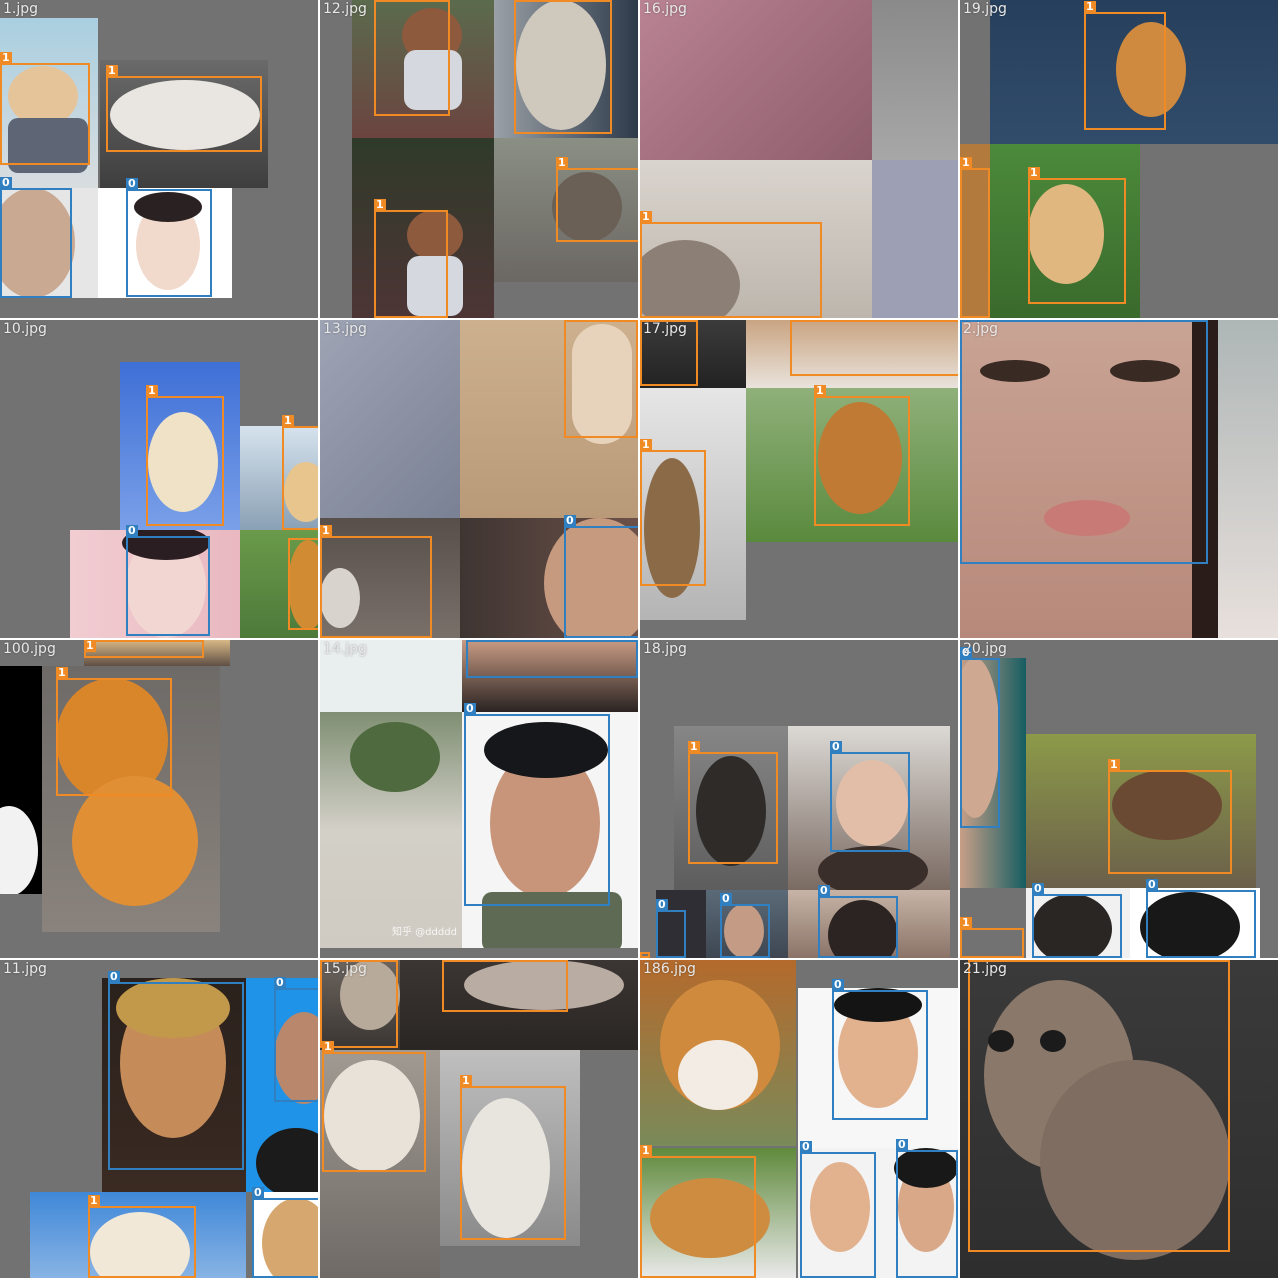  Describe the element at coordinates (665, 329) in the screenshot. I see `tile-title: 17.jpg` at that location.